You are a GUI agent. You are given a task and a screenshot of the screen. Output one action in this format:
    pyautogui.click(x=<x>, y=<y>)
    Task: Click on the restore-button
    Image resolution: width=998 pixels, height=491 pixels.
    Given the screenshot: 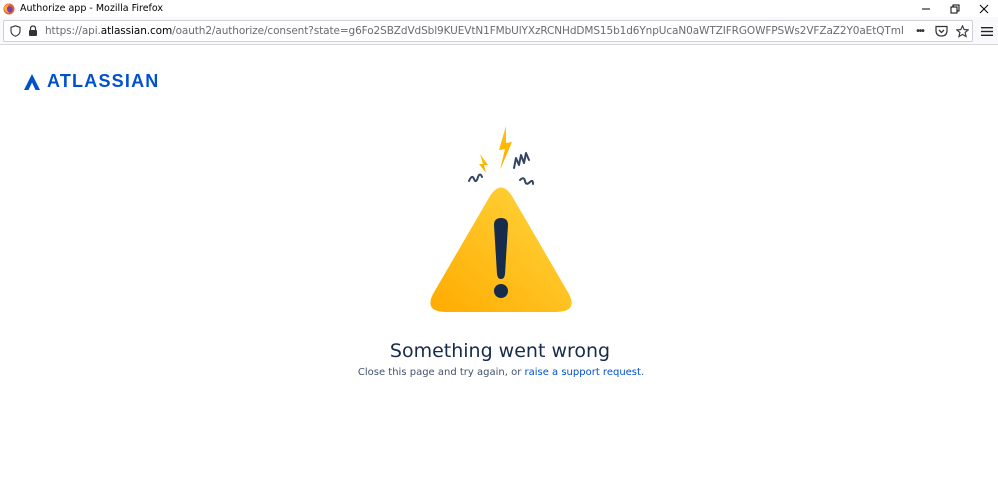 What is the action you would take?
    pyautogui.click(x=954, y=8)
    